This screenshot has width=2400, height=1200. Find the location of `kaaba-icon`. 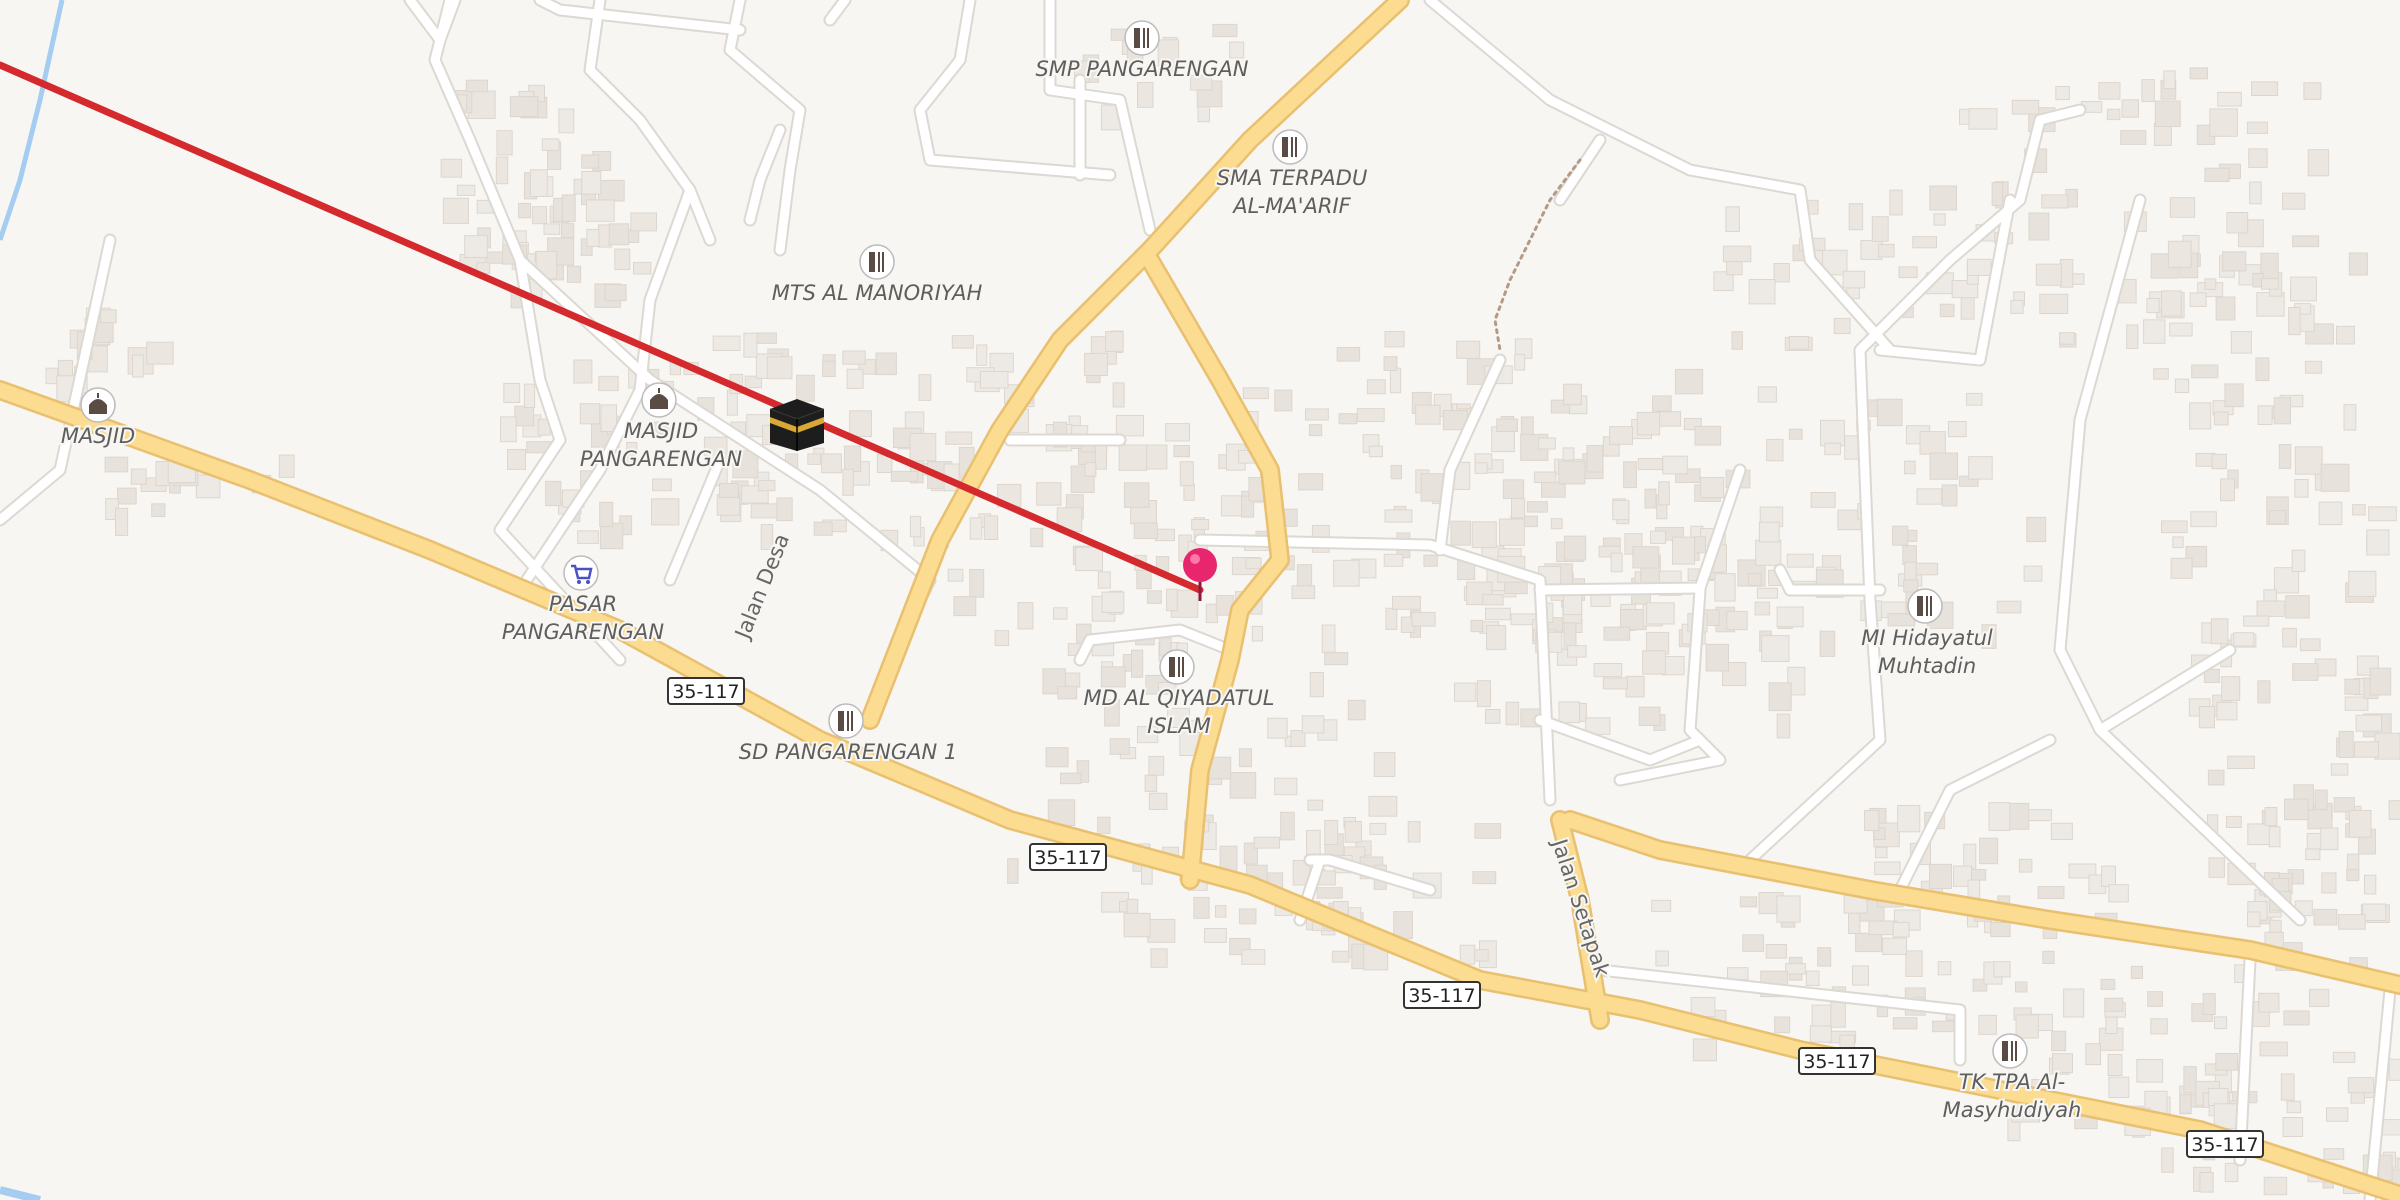

kaaba-icon is located at coordinates (797, 425).